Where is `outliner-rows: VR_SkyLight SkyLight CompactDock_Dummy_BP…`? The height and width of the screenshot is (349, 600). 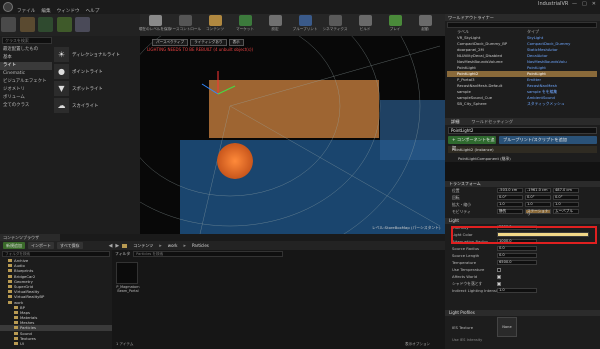
outliner-rows: VR_SkyLight SkyLight CompactDock_Dummy_BP… is located at coordinates (522, 71).